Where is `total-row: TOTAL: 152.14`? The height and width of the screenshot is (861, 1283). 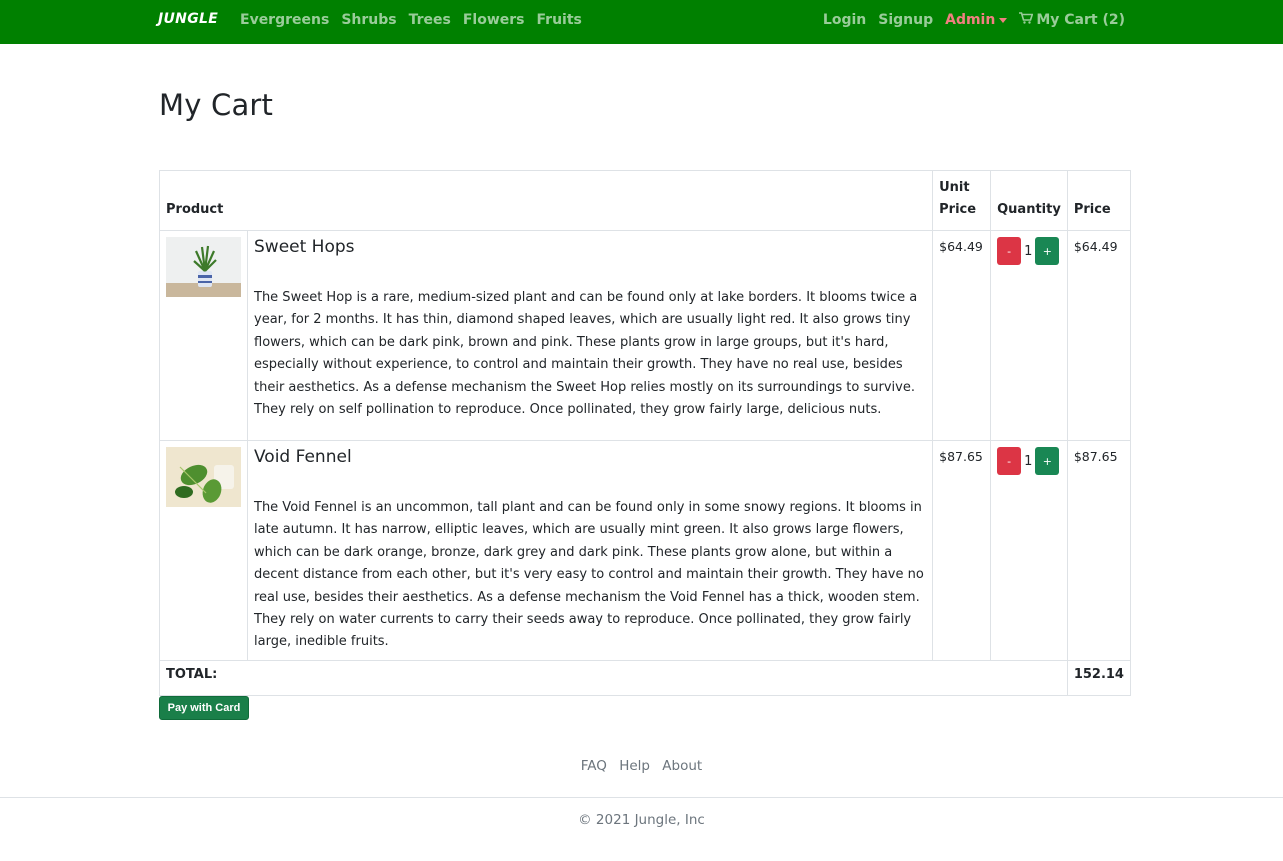 total-row: TOTAL: 152.14 is located at coordinates (645, 677).